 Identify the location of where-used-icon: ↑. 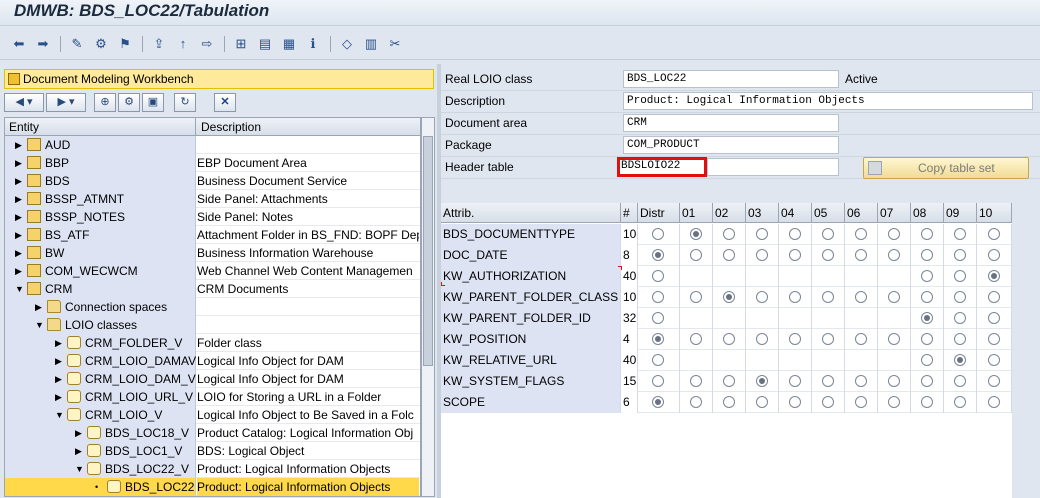
(183, 44).